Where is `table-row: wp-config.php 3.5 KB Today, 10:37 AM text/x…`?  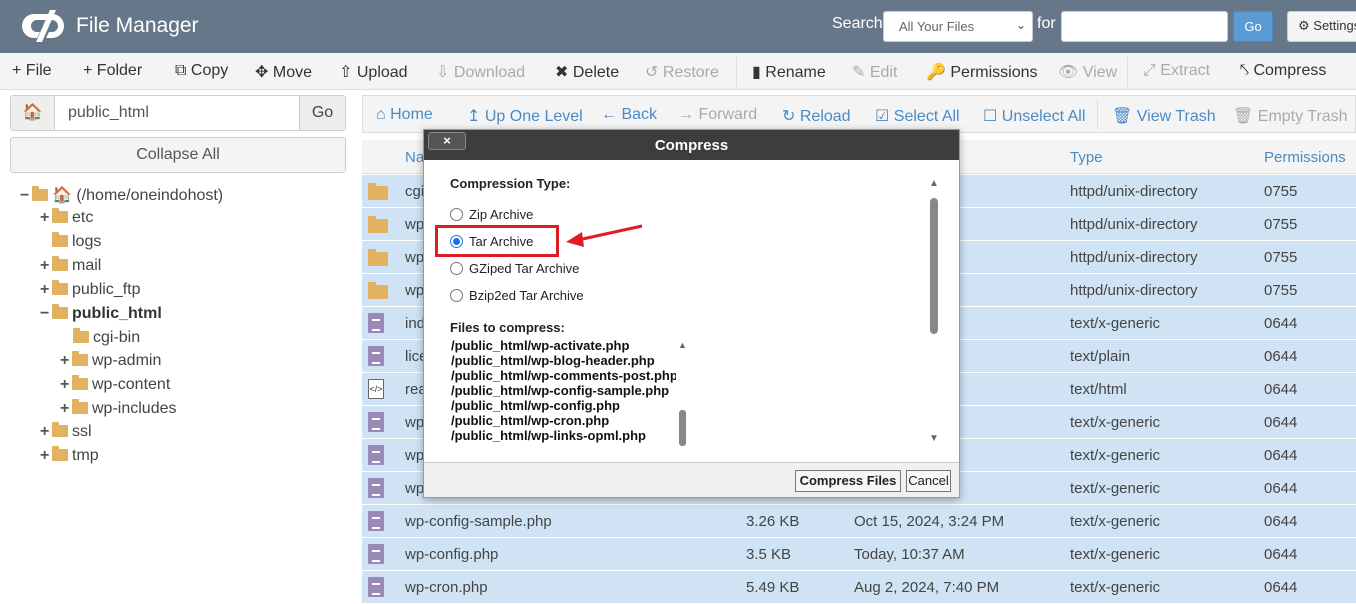 table-row: wp-config.php 3.5 KB Today, 10:37 AM text/x… is located at coordinates (859, 554).